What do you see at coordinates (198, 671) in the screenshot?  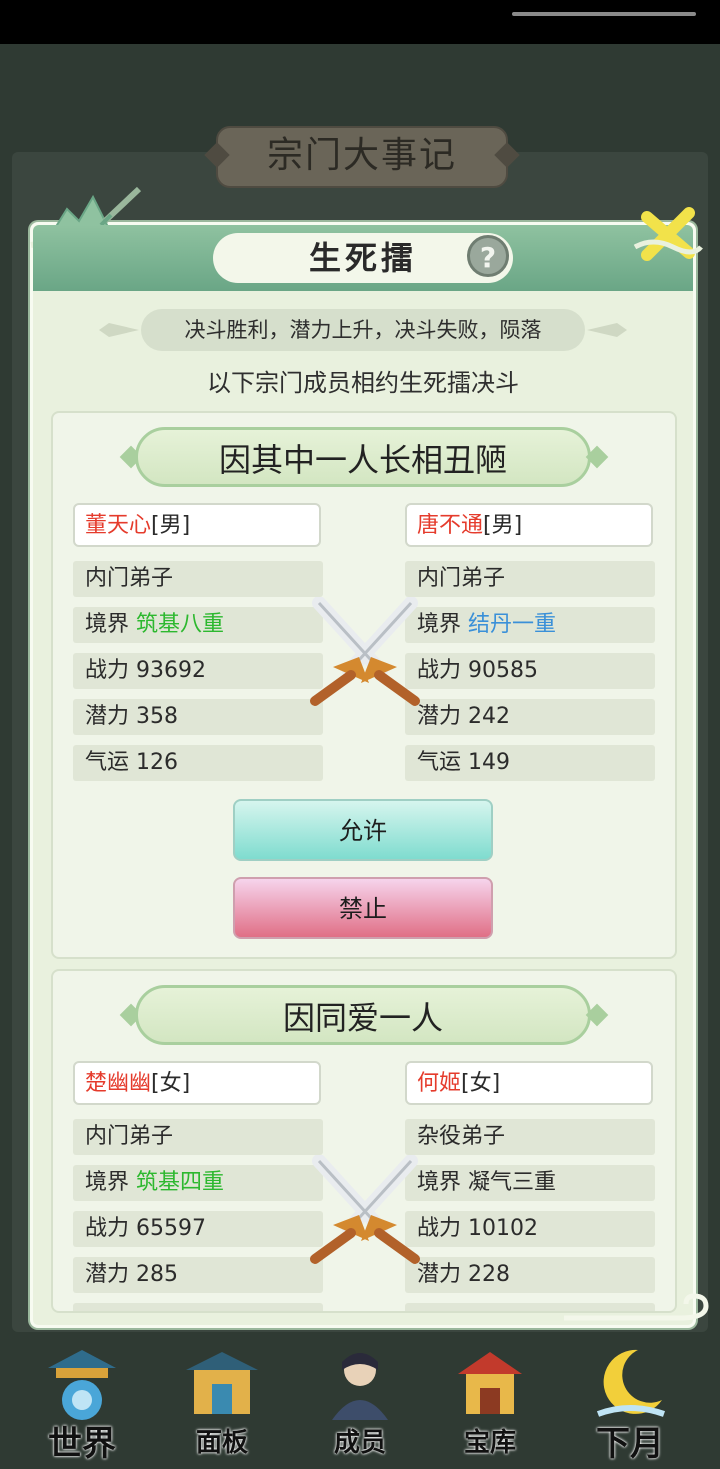 I see `left-power: 战力 93692` at bounding box center [198, 671].